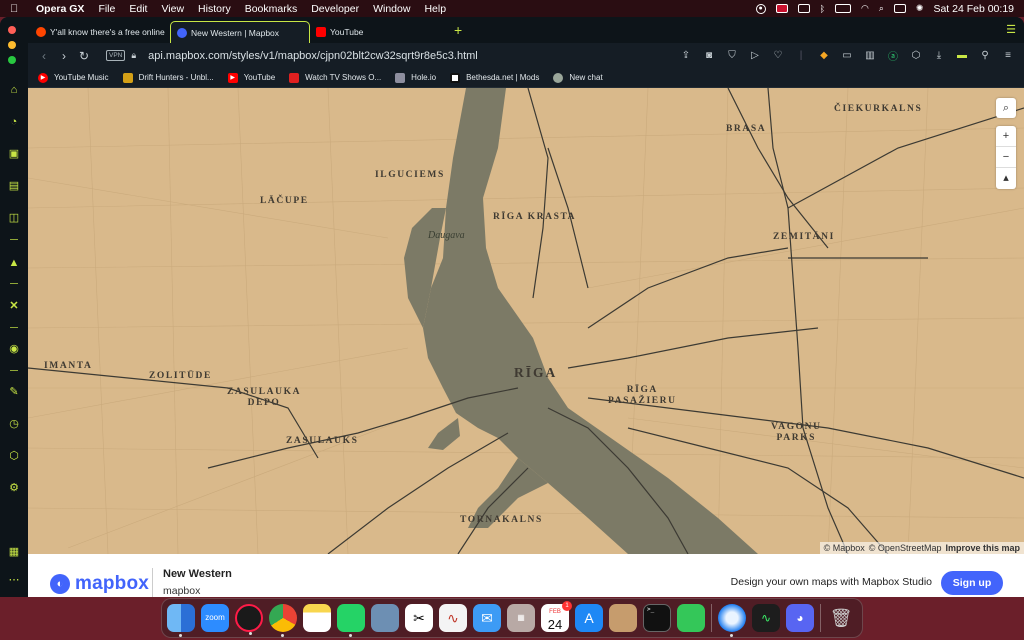 This screenshot has height=640, width=1024. I want to click on history-clock-icon: ◷, so click(14, 424).